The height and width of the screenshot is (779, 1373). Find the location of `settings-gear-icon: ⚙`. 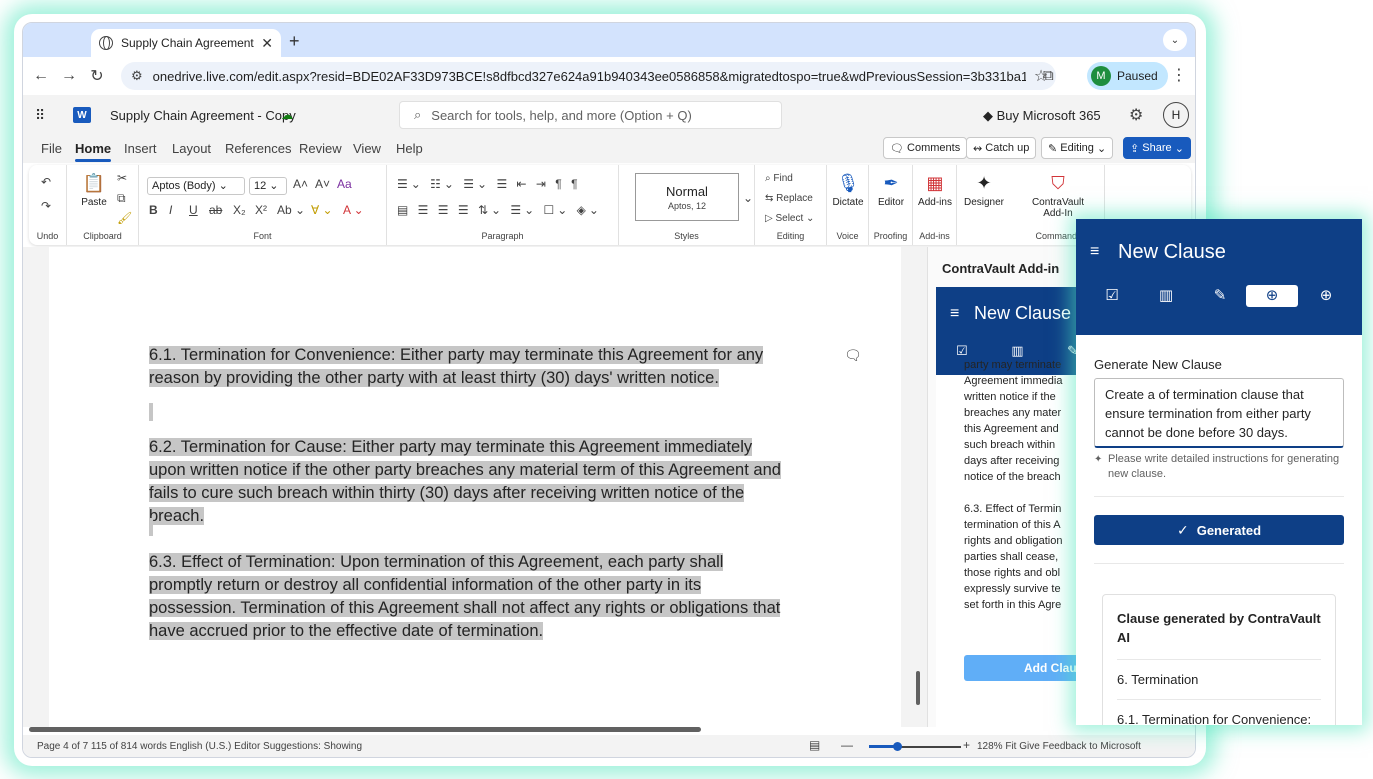

settings-gear-icon: ⚙ is located at coordinates (1136, 115).